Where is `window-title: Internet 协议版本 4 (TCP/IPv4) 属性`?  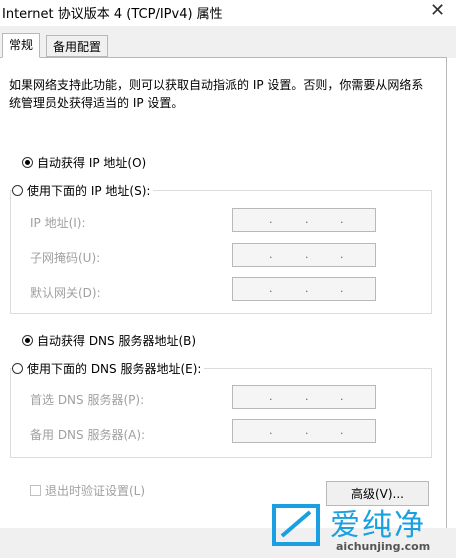 window-title: Internet 协议版本 4 (TCP/IPv4) 属性 is located at coordinates (112, 14).